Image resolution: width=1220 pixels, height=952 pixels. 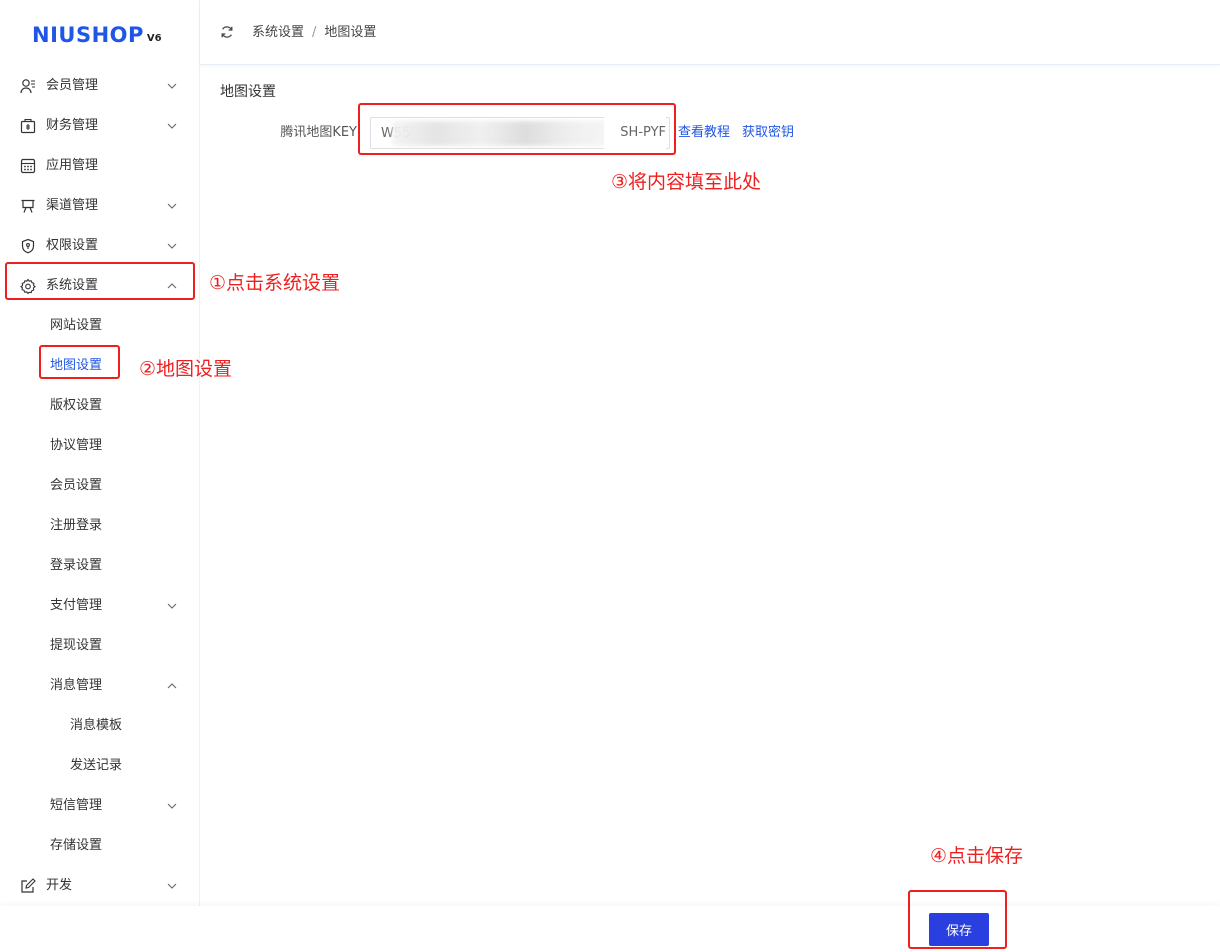 I want to click on shield-icon, so click(x=28, y=246).